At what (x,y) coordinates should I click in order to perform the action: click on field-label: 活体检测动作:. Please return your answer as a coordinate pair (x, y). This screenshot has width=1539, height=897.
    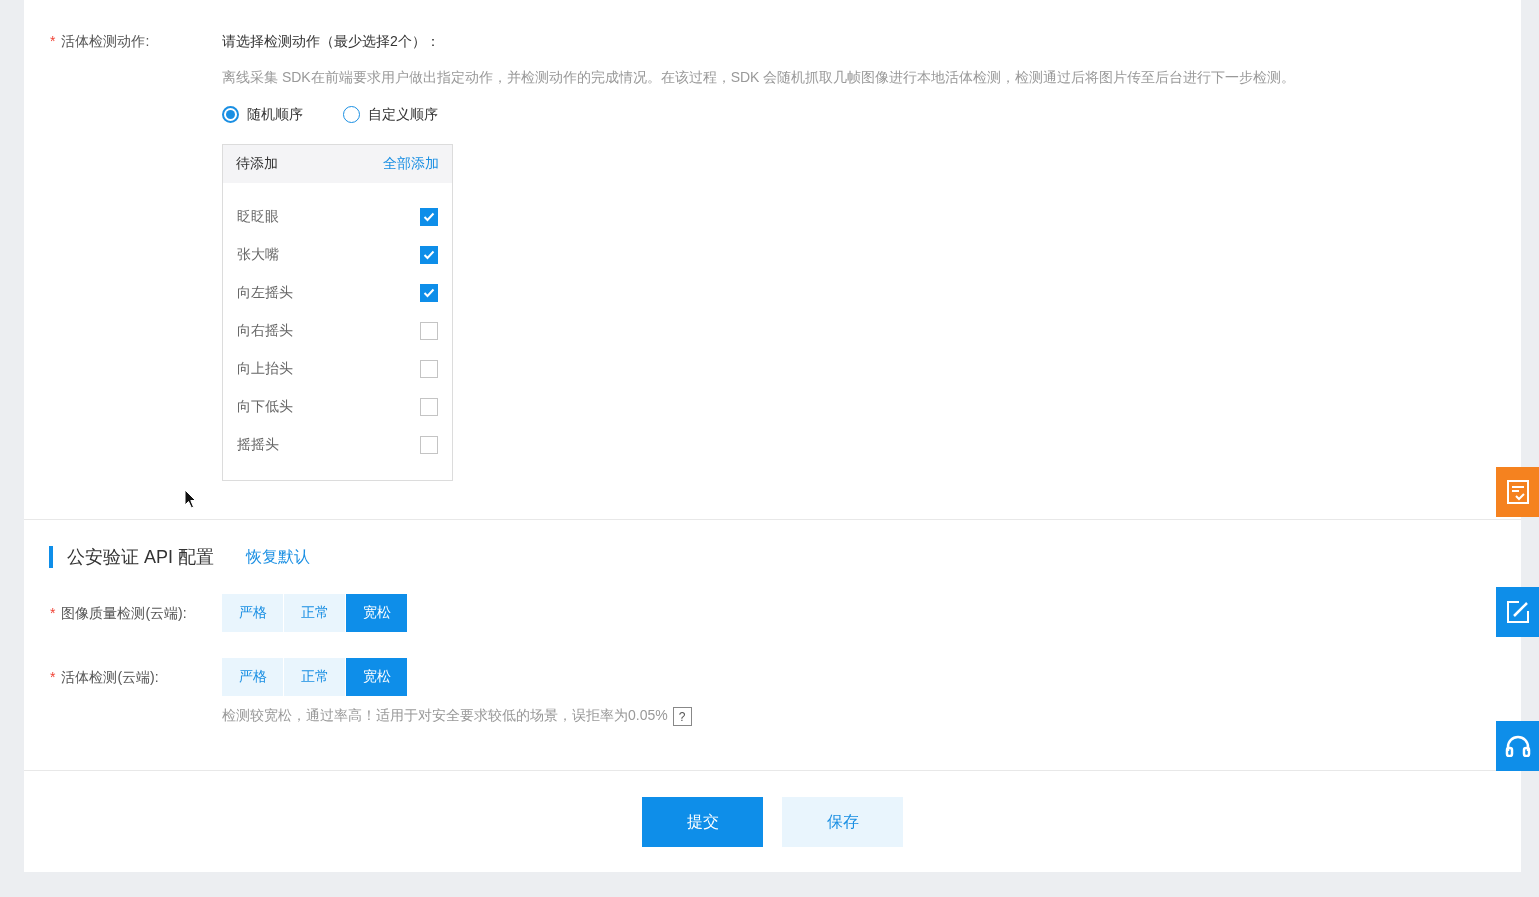
    Looking at the image, I should click on (105, 41).